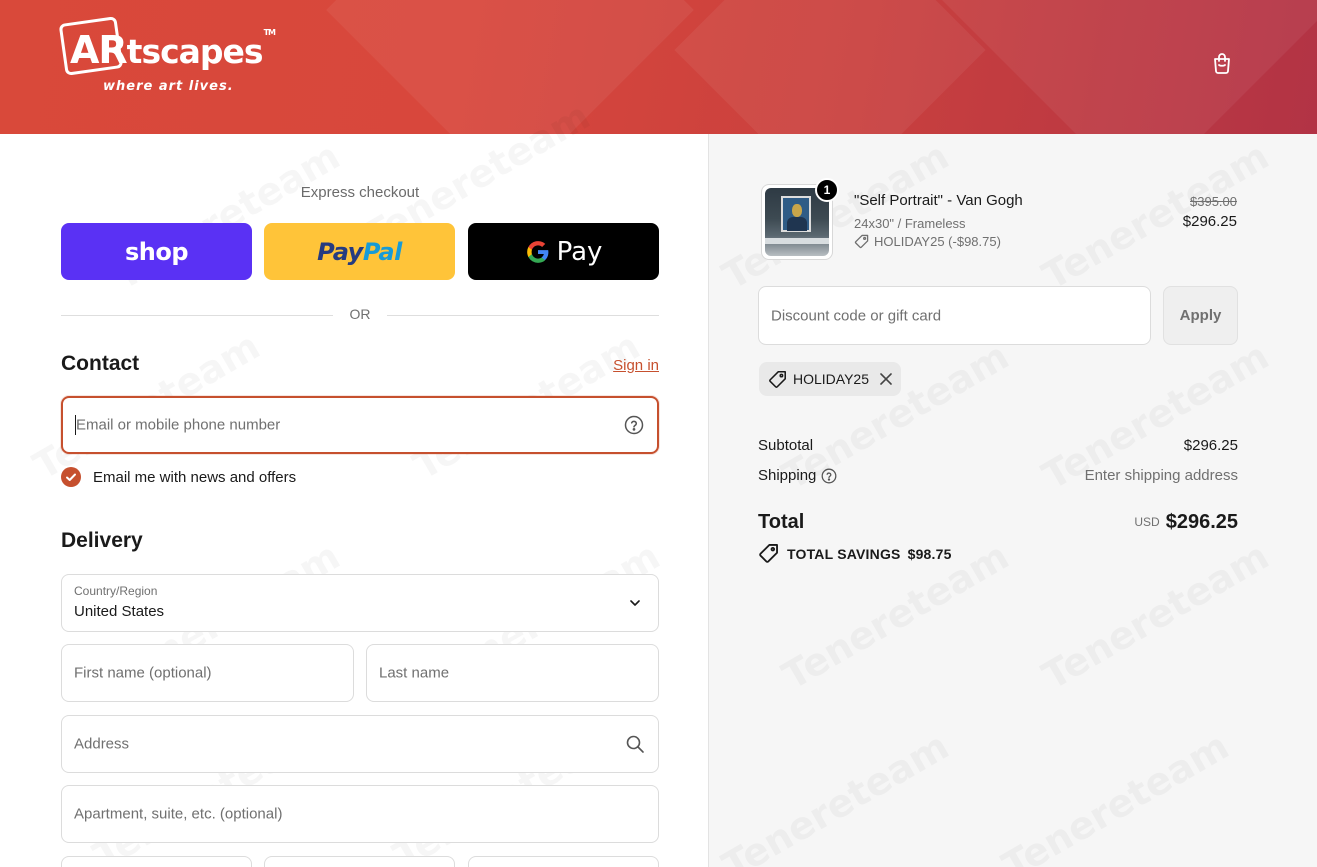 The height and width of the screenshot is (867, 1317). Describe the element at coordinates (173, 50) in the screenshot. I see `logo-wordmark: ARtscapesTM` at that location.